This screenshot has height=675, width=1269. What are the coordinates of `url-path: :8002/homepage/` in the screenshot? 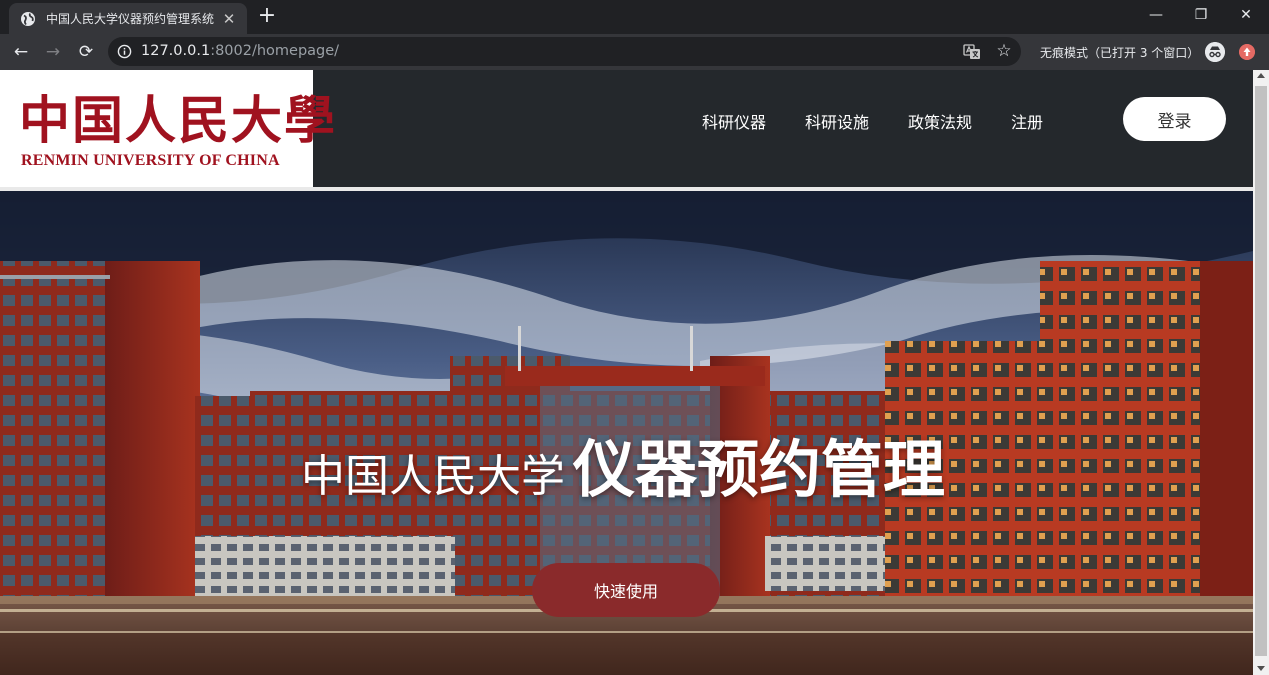 It's located at (275, 51).